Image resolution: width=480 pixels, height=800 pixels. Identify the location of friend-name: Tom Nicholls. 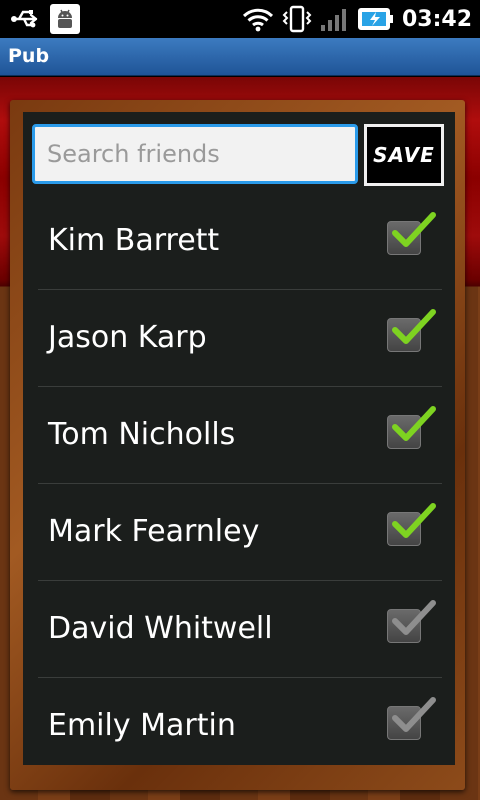
(142, 434).